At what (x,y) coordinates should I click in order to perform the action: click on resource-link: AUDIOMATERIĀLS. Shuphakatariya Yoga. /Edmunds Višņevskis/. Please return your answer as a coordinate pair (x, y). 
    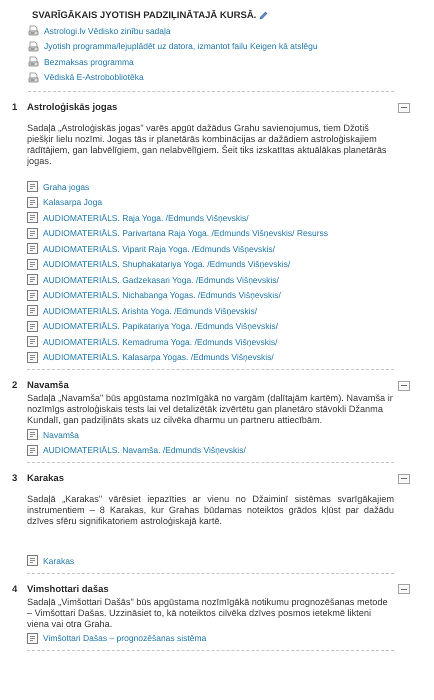
    Looking at the image, I should click on (166, 264).